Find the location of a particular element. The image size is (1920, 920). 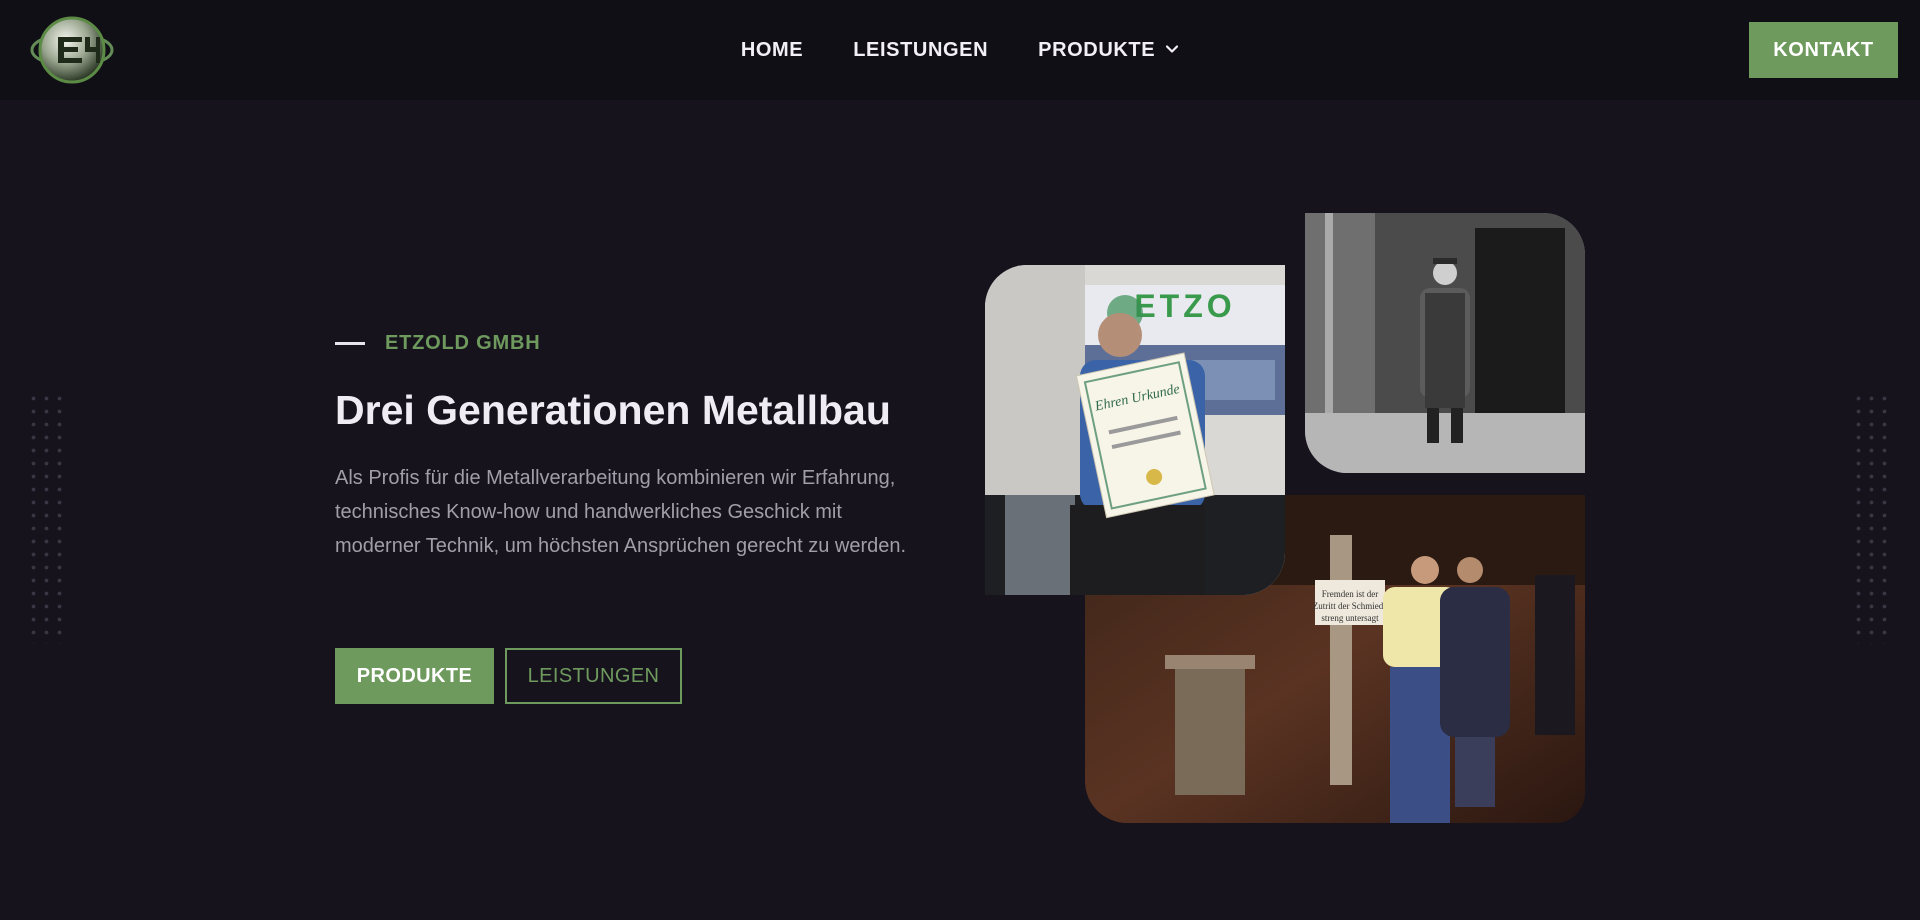

nav-home: HOME is located at coordinates (772, 50).